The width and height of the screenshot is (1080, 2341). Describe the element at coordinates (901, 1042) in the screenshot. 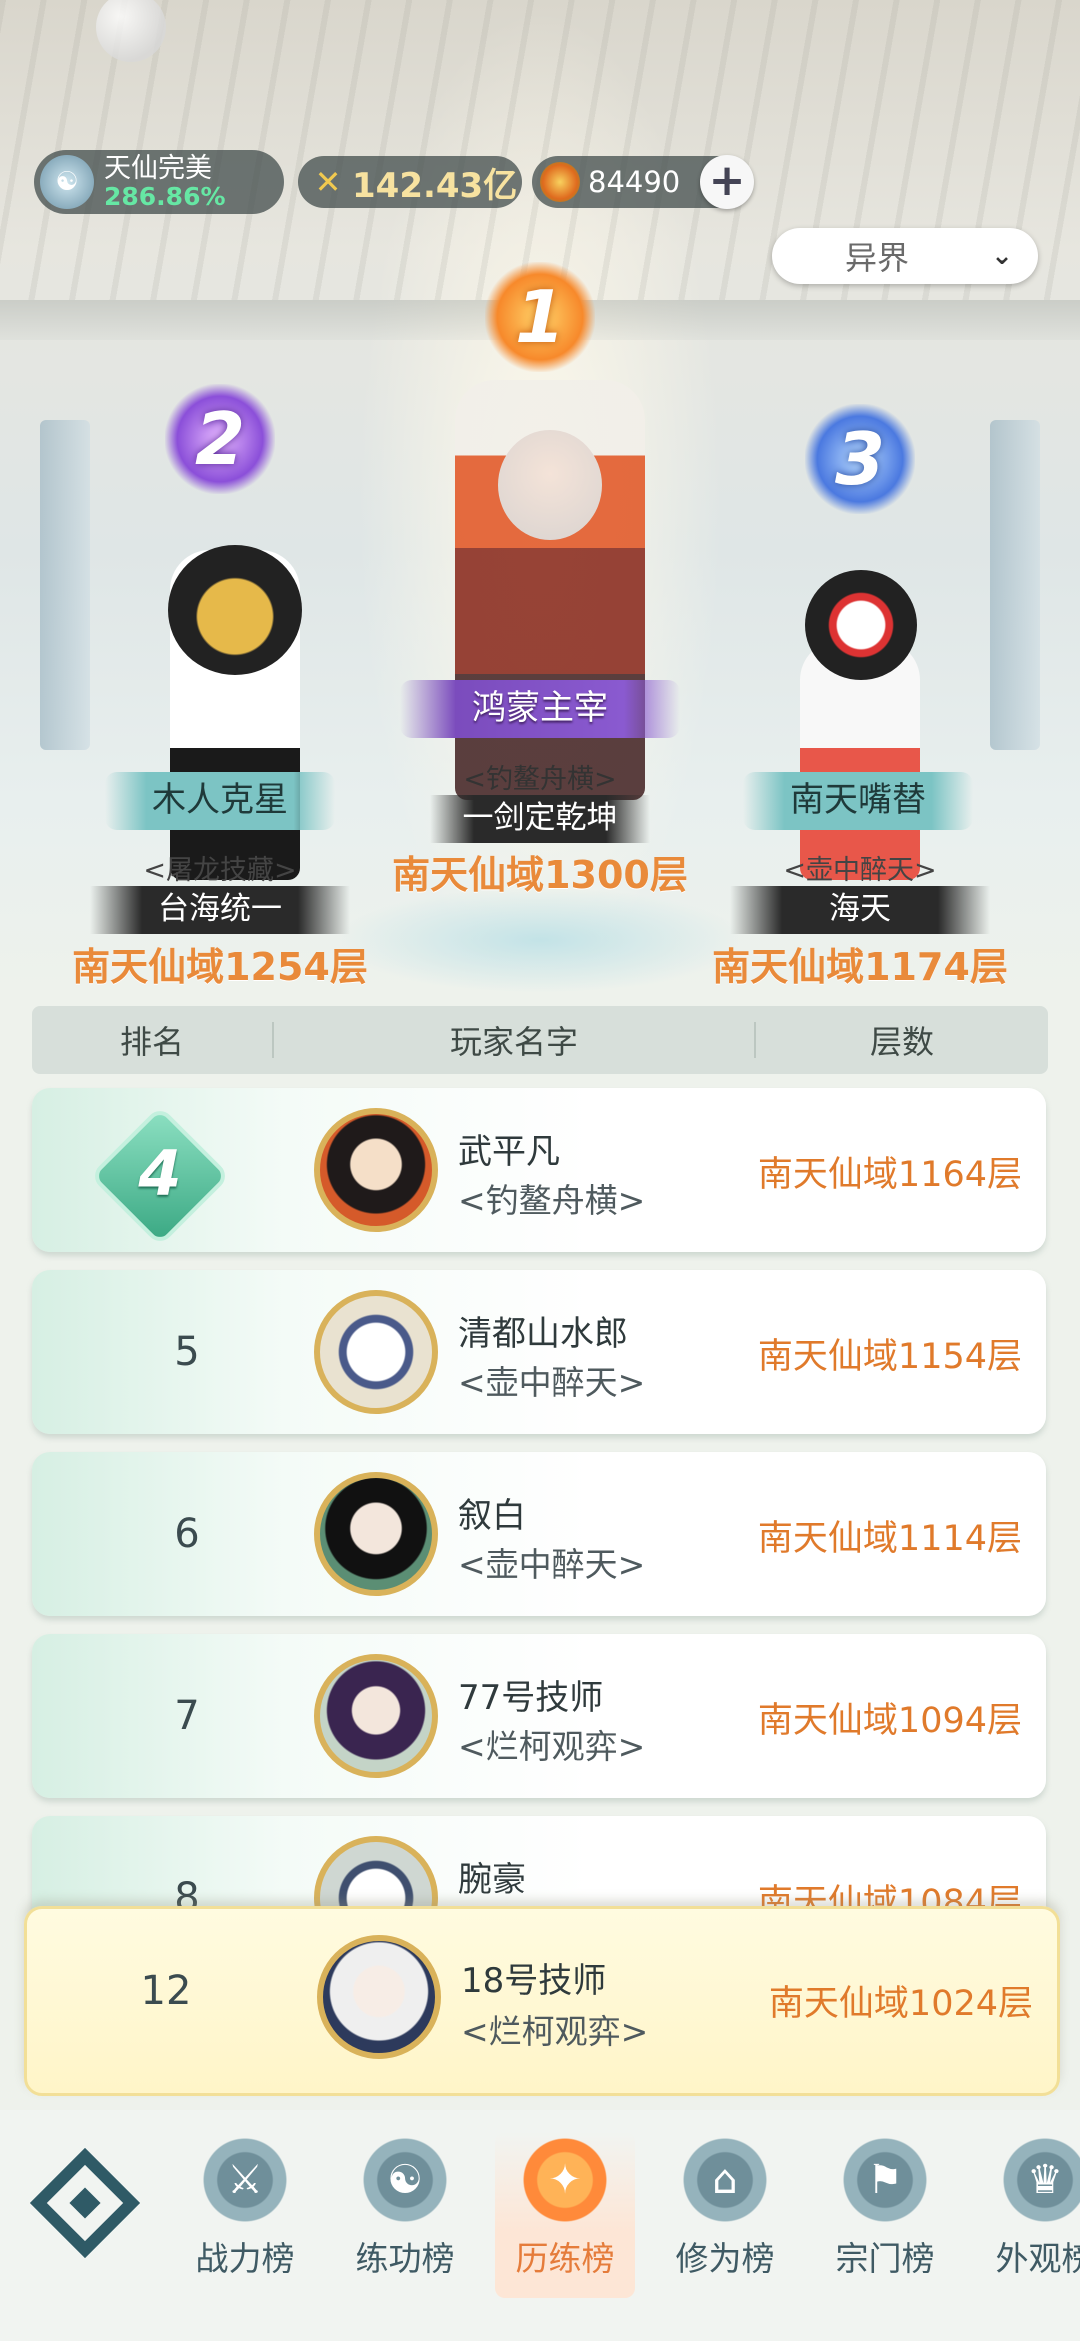

I see `header-floor: 层数` at that location.